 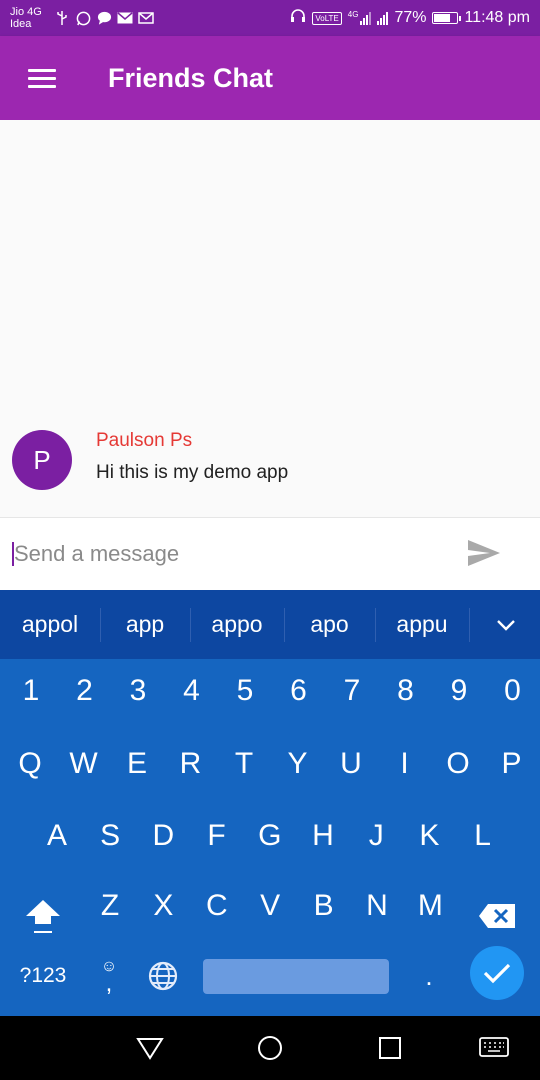 I want to click on whatsapp-icon, so click(x=83, y=18).